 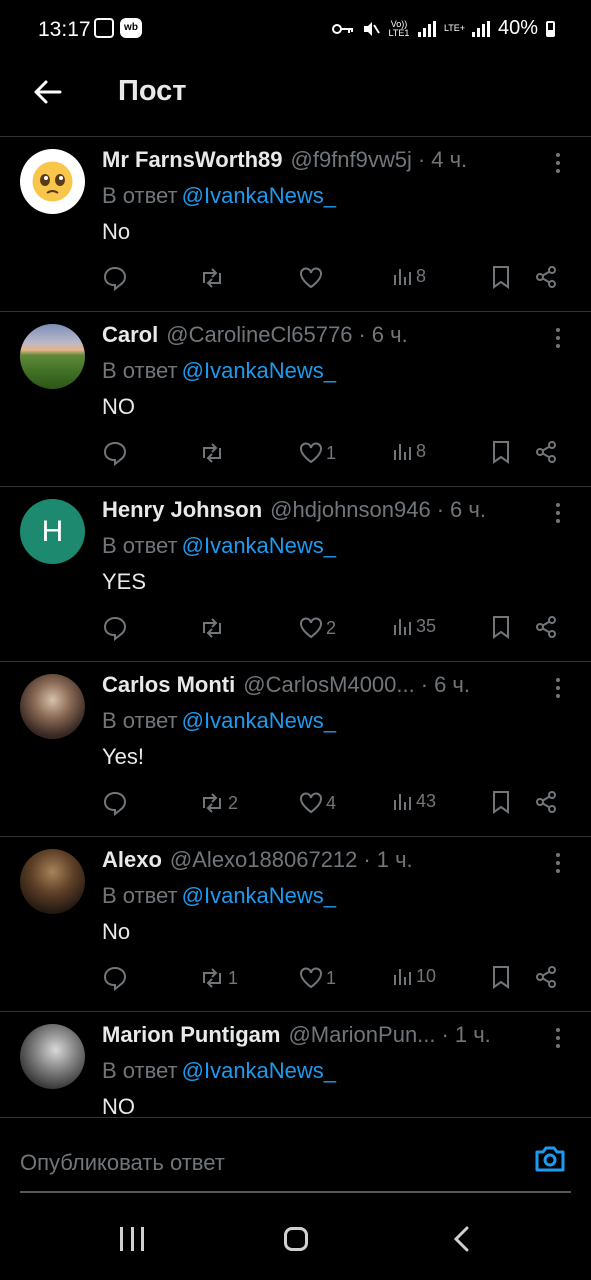 I want to click on like-count: 4, so click(x=331, y=802).